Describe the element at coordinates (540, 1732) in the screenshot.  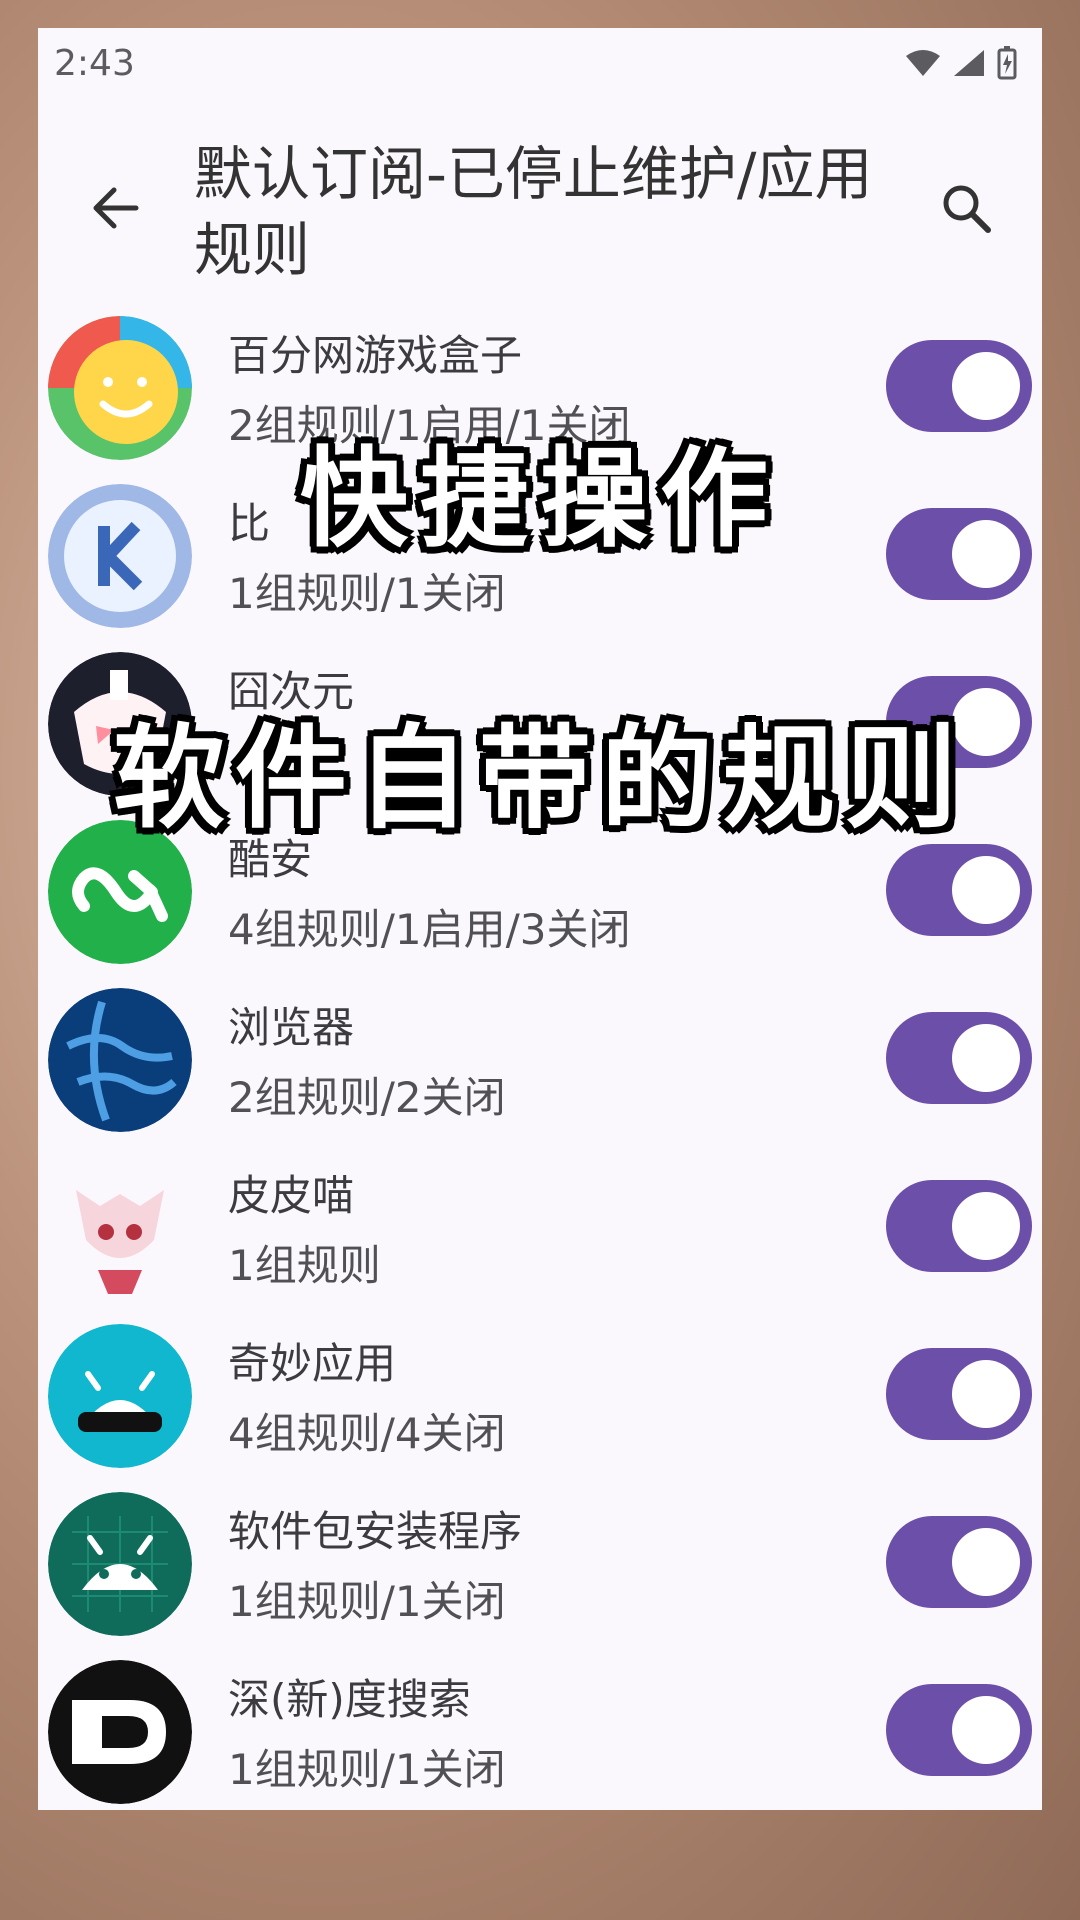
I see `app-row: 深(新)度搜索 1组规则/1关闭` at that location.